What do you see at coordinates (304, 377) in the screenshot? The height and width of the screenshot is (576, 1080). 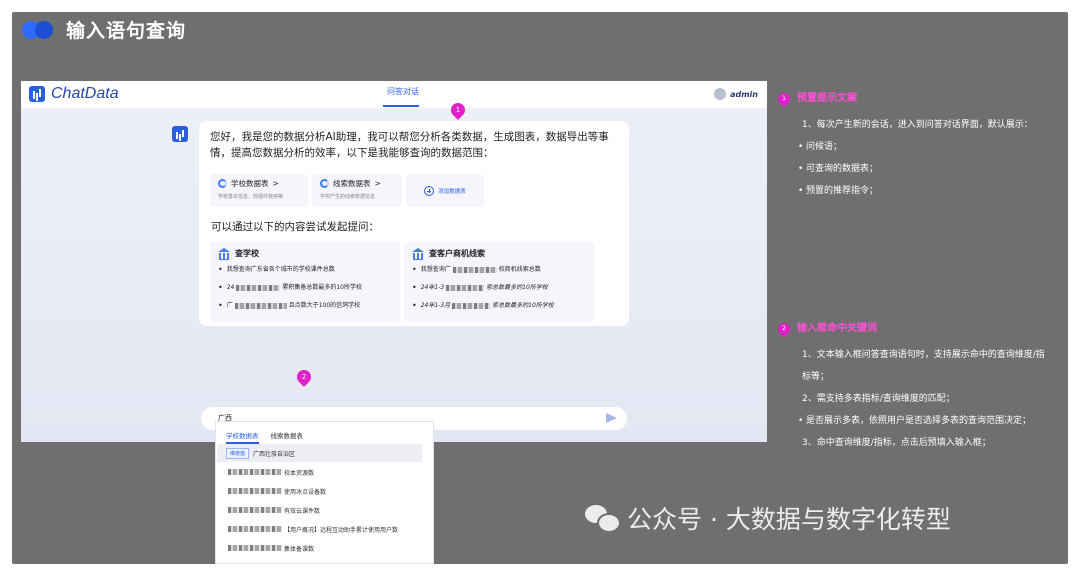 I see `annotation-marker-2: 2` at bounding box center [304, 377].